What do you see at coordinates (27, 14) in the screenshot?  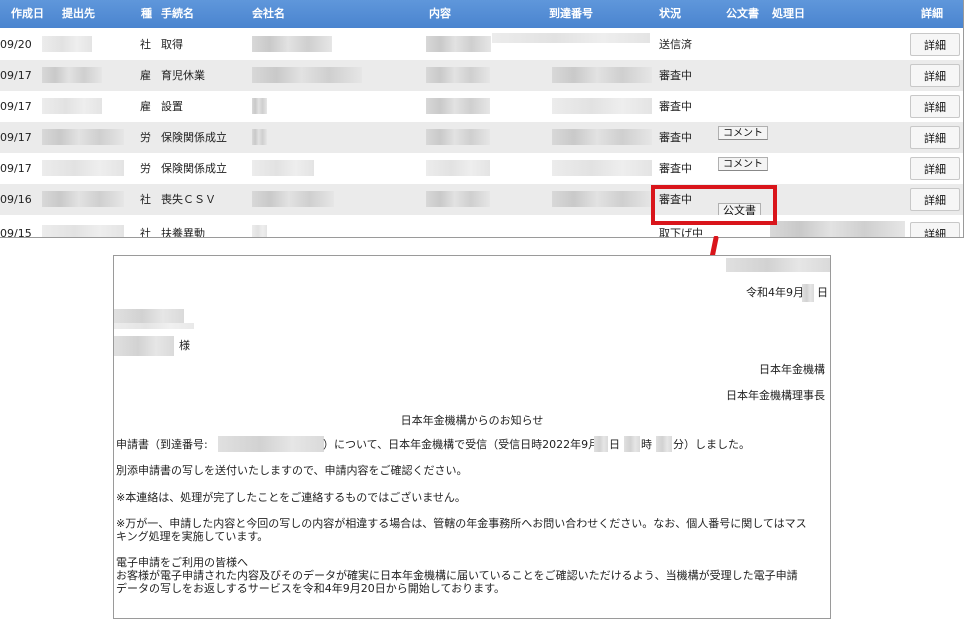 I see `col-created: 作成日` at bounding box center [27, 14].